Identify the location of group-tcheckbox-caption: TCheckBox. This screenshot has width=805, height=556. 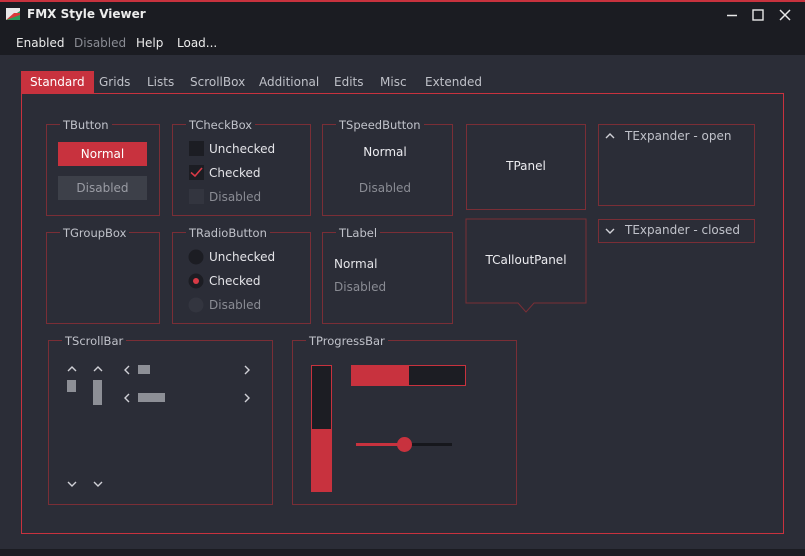
(221, 125).